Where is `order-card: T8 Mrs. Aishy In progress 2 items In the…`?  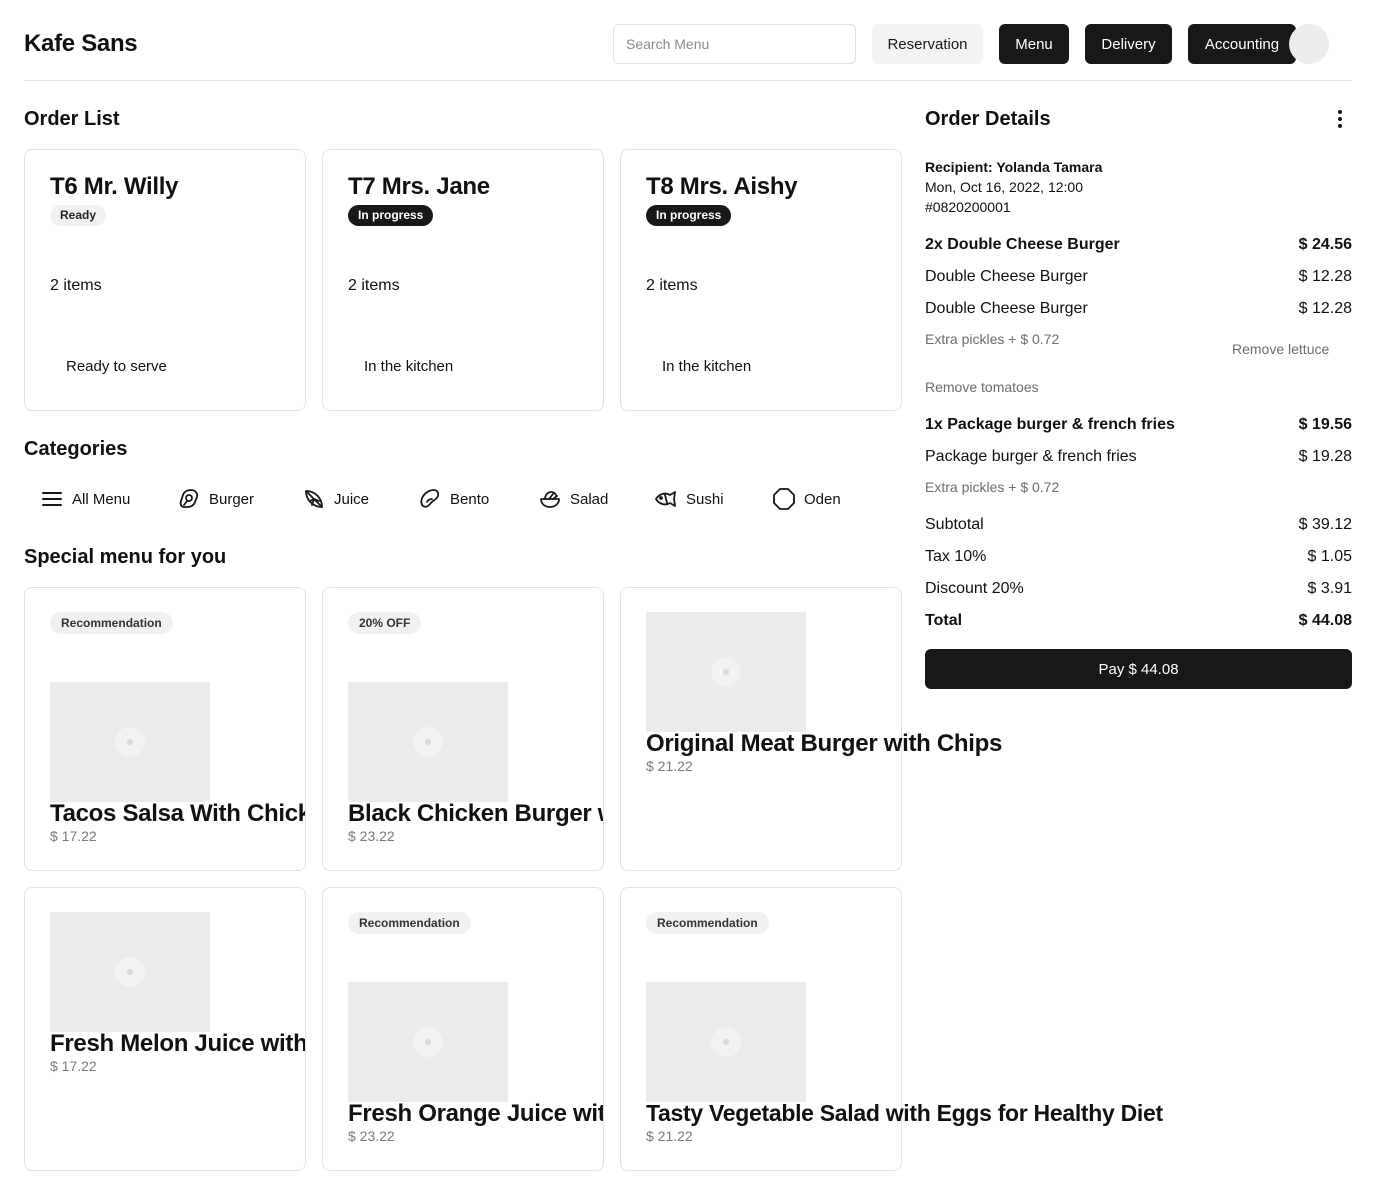
order-card: T8 Mrs. Aishy In progress 2 items In the… is located at coordinates (761, 280).